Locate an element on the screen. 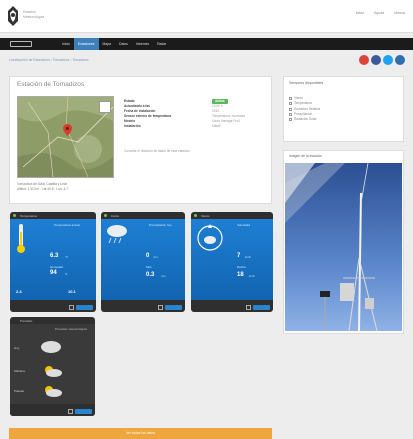  station-photo is located at coordinates (343, 247).